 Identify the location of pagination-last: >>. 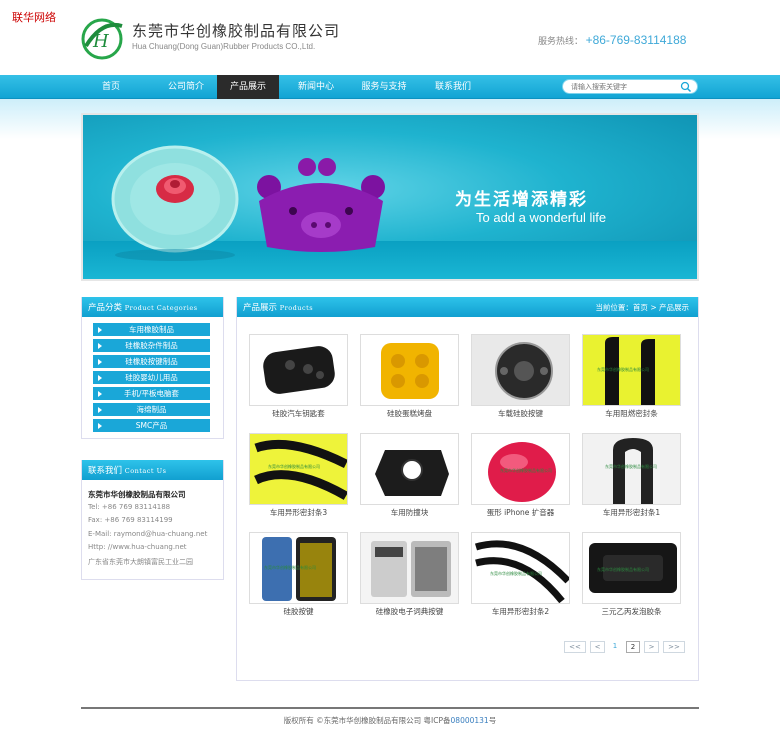
(674, 647).